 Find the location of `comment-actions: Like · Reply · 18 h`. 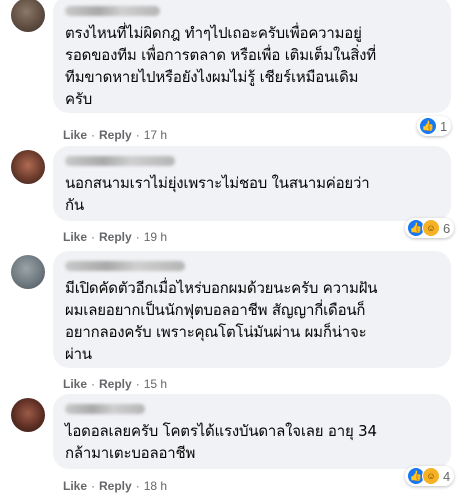

comment-actions: Like · Reply · 18 h is located at coordinates (115, 486).